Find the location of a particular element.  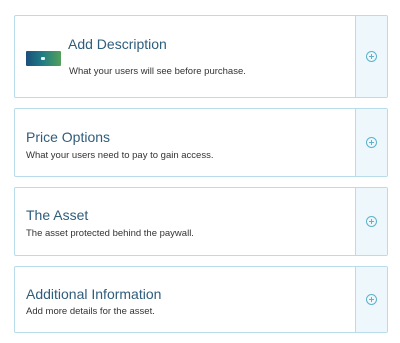

the-asset-expand-button is located at coordinates (371, 221).